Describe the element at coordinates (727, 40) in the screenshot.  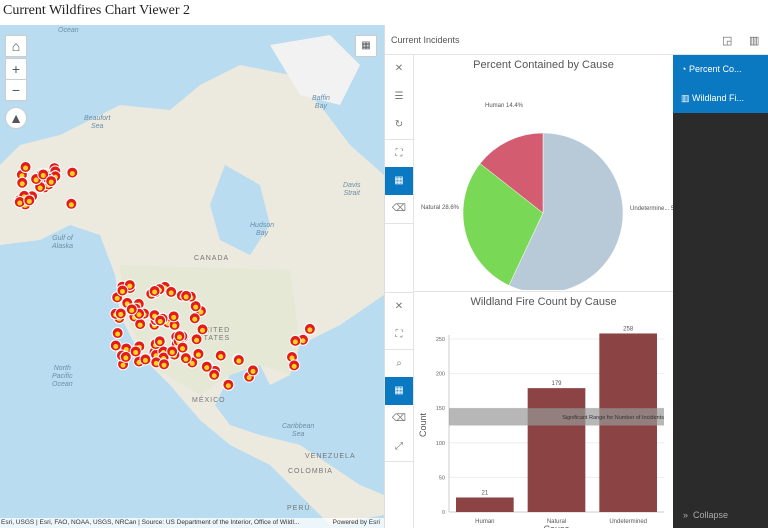
I see `export-icon: ◲` at that location.